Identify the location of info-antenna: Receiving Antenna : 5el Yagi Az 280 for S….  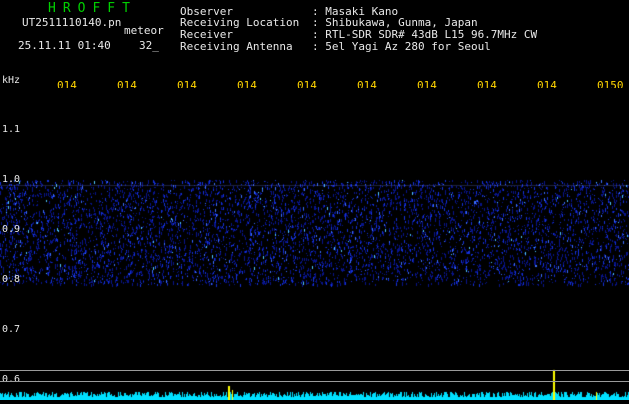
(335, 46).